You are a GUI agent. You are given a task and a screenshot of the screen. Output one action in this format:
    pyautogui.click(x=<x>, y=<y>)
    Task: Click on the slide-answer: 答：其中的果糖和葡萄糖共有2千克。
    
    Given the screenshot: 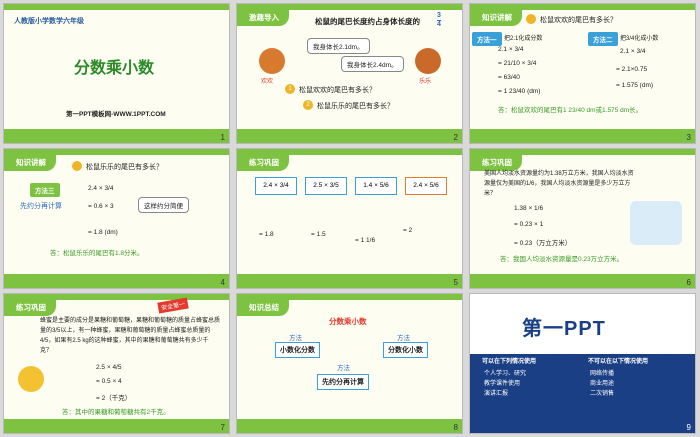 What is the action you would take?
    pyautogui.click(x=116, y=412)
    